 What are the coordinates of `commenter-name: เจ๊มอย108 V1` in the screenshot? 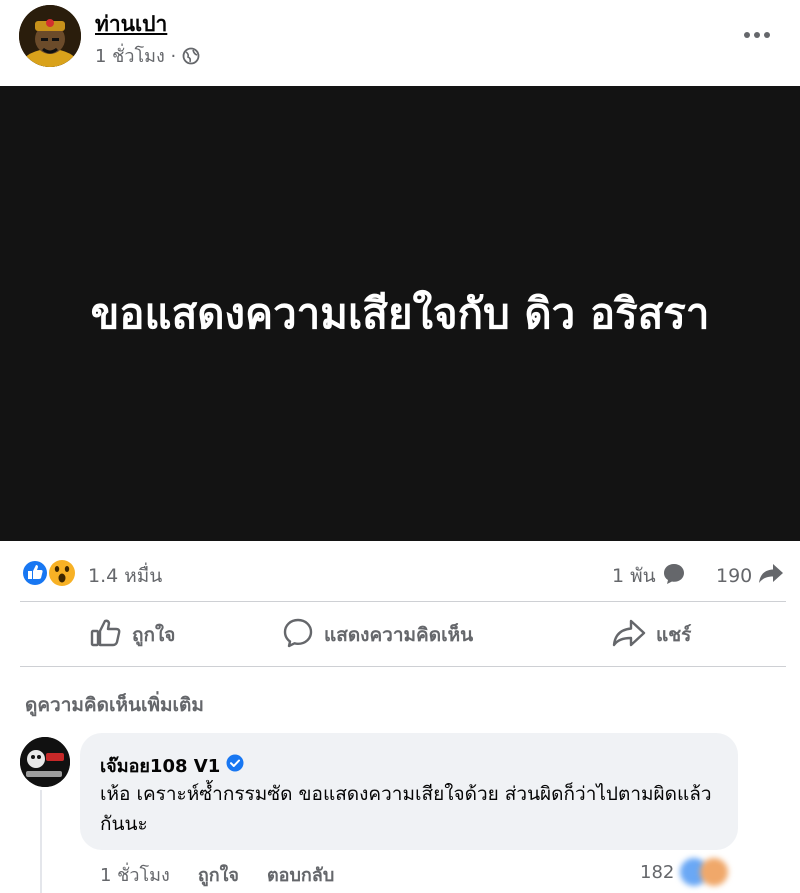 It's located at (160, 765).